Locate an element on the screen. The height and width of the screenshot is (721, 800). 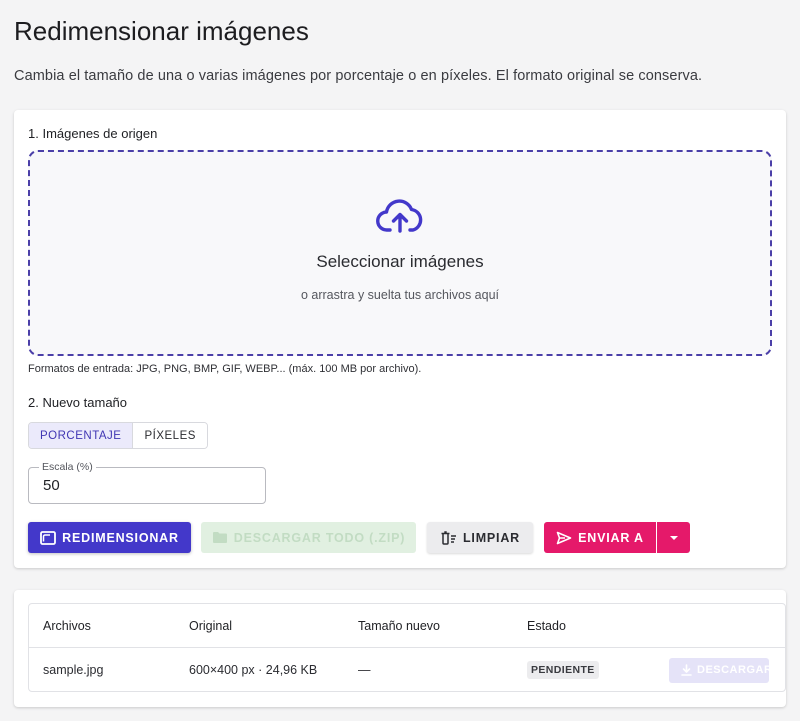
table-header-row: Archivos Original Tamaño nuevo Estado is located at coordinates (407, 626).